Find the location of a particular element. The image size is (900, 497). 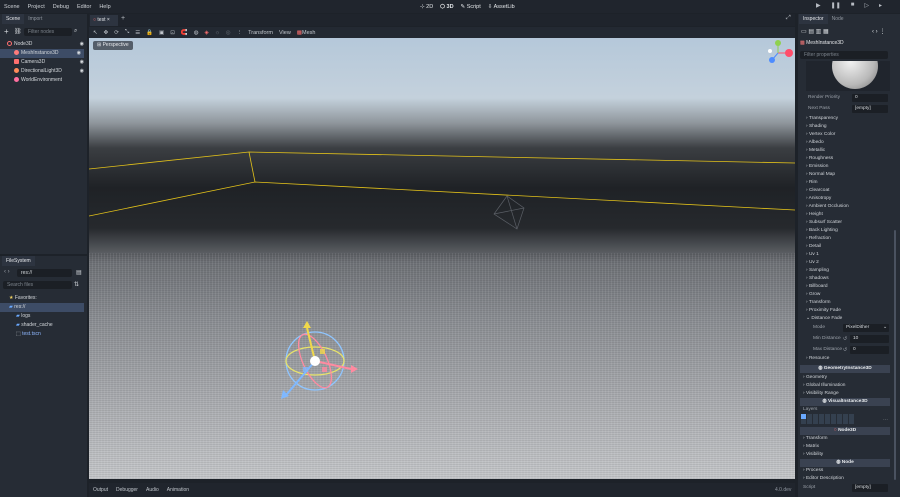

new-resource-icon: ▭ ▤ ▥ ▦ is located at coordinates (815, 31).